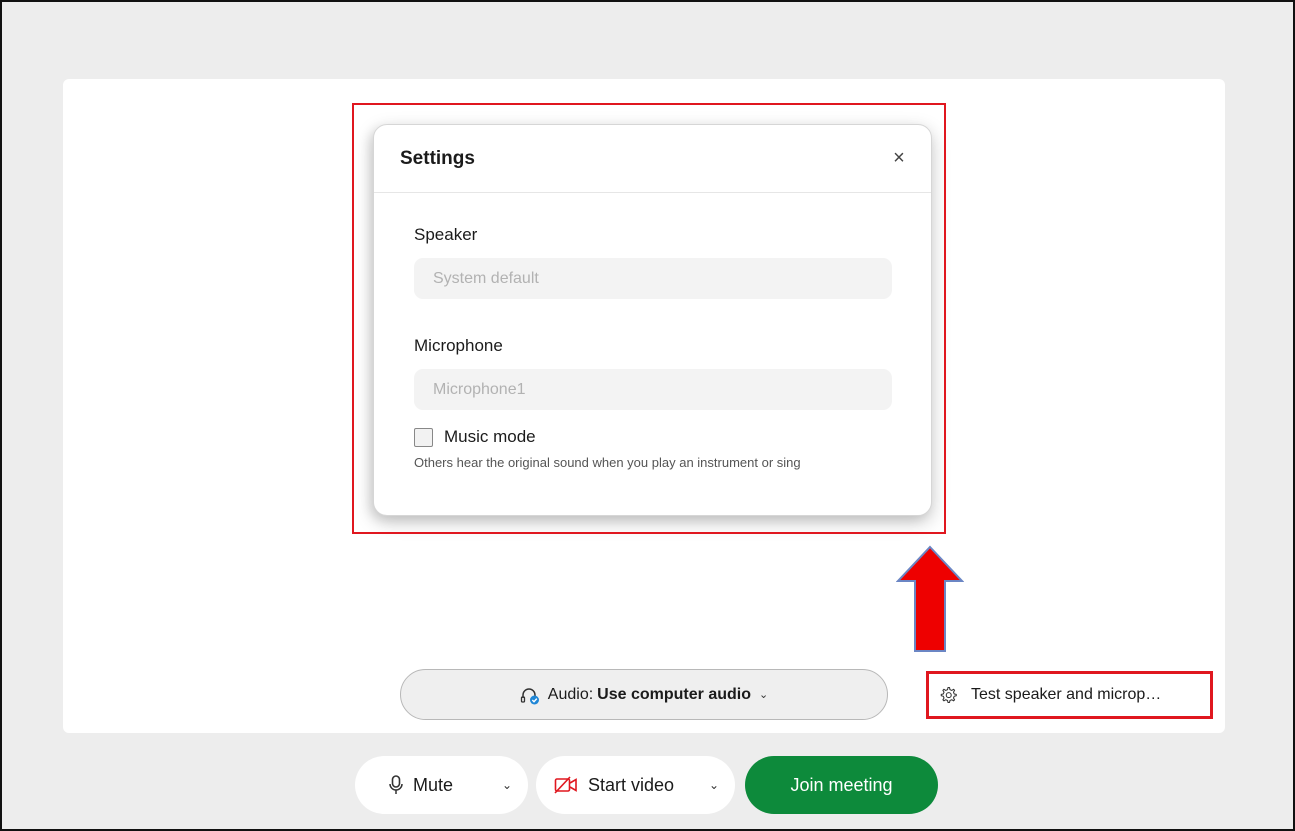 This screenshot has height=831, width=1295. I want to click on speaker-select: System default, so click(653, 278).